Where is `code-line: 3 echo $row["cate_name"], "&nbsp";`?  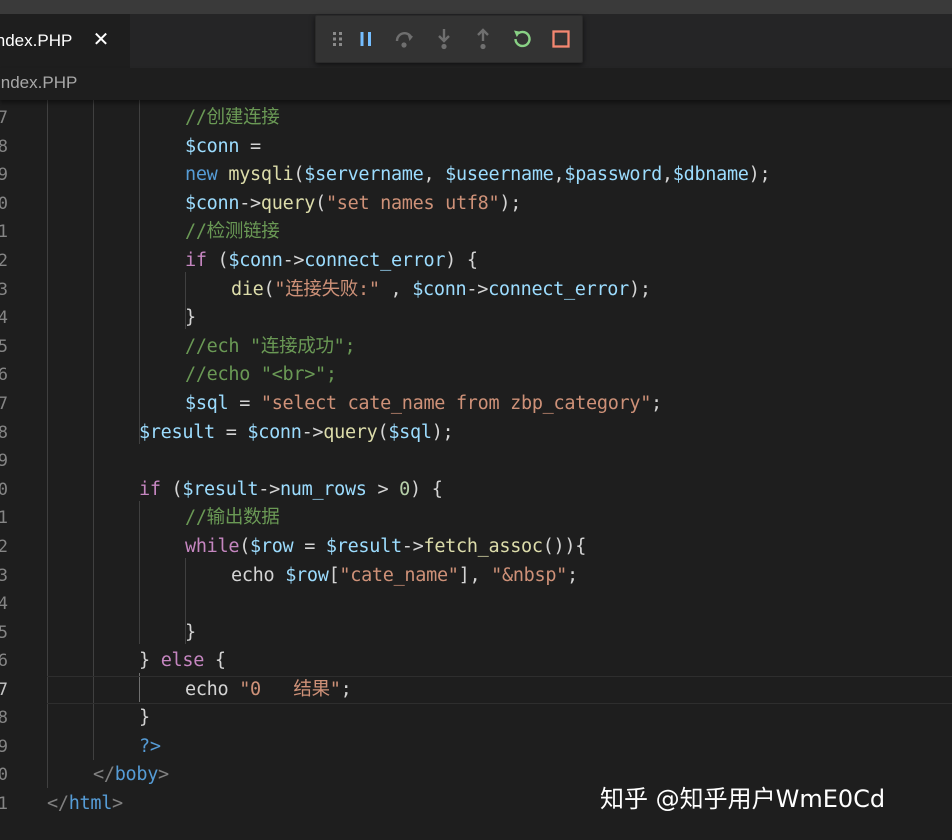 code-line: 3 echo $row["cate_name"], "&nbsp"; is located at coordinates (476, 576).